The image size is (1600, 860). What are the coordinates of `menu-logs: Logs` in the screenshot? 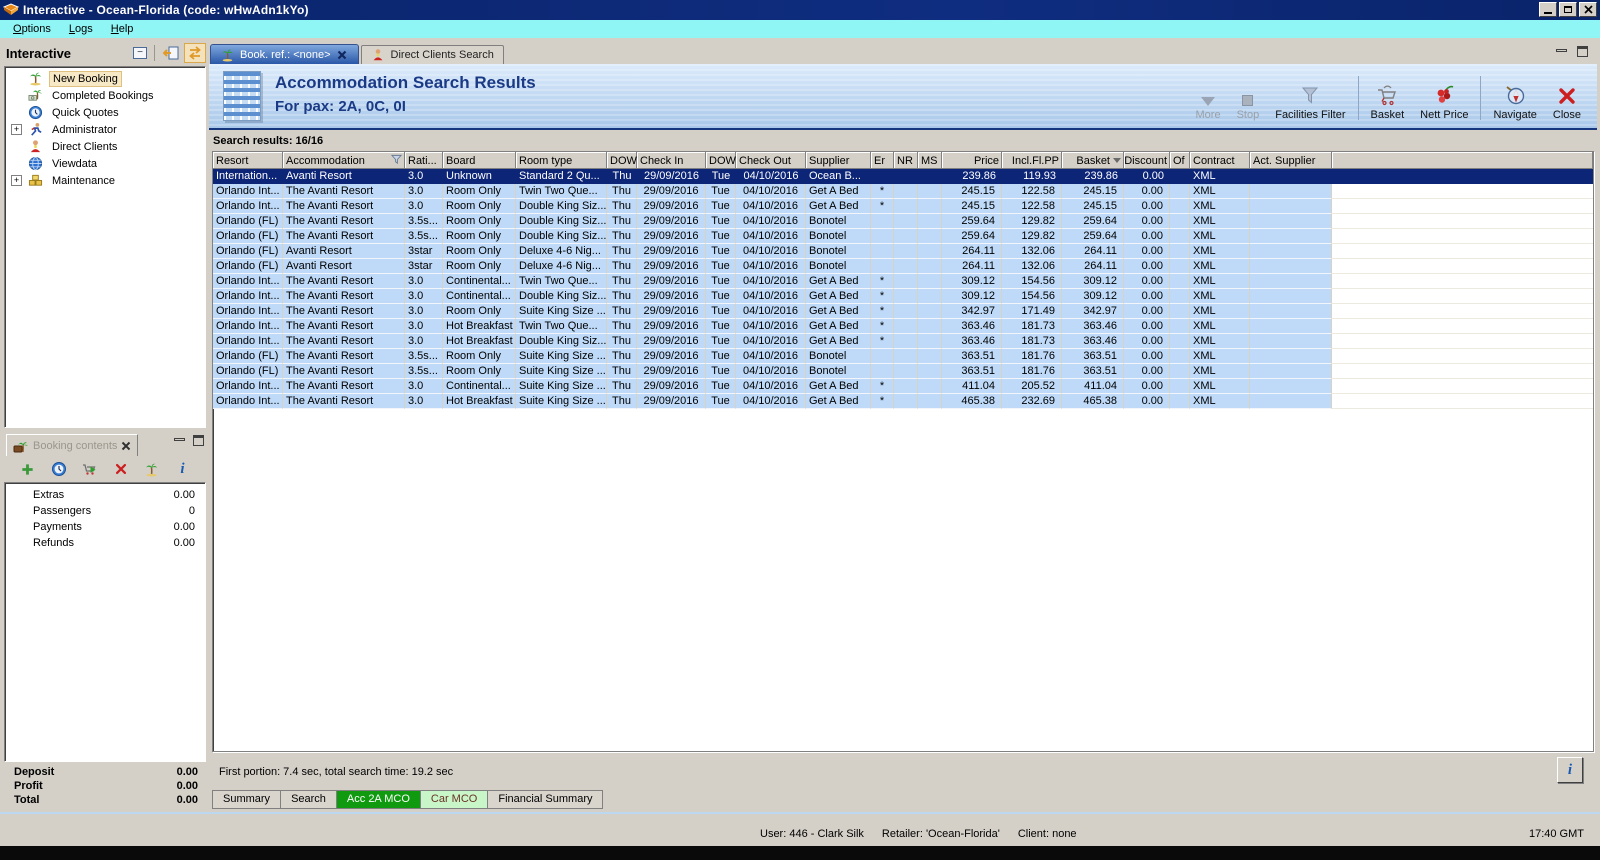 It's located at (81, 29).